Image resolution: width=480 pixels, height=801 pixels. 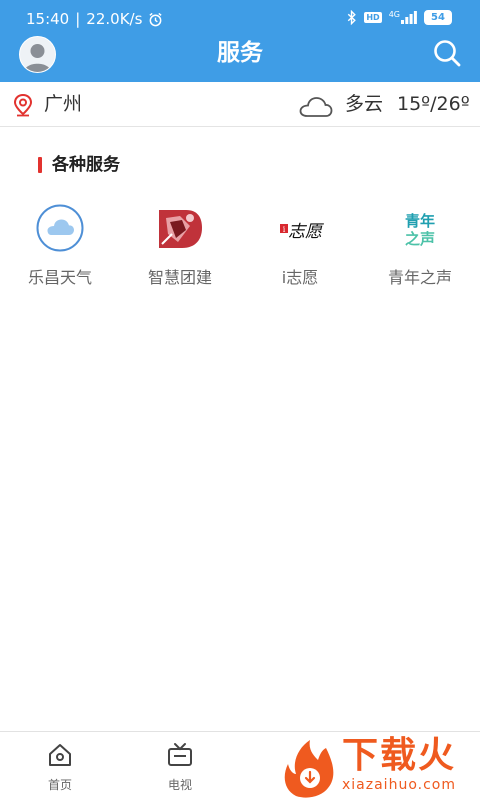 I want to click on tab-home: 首页, so click(x=60, y=766).